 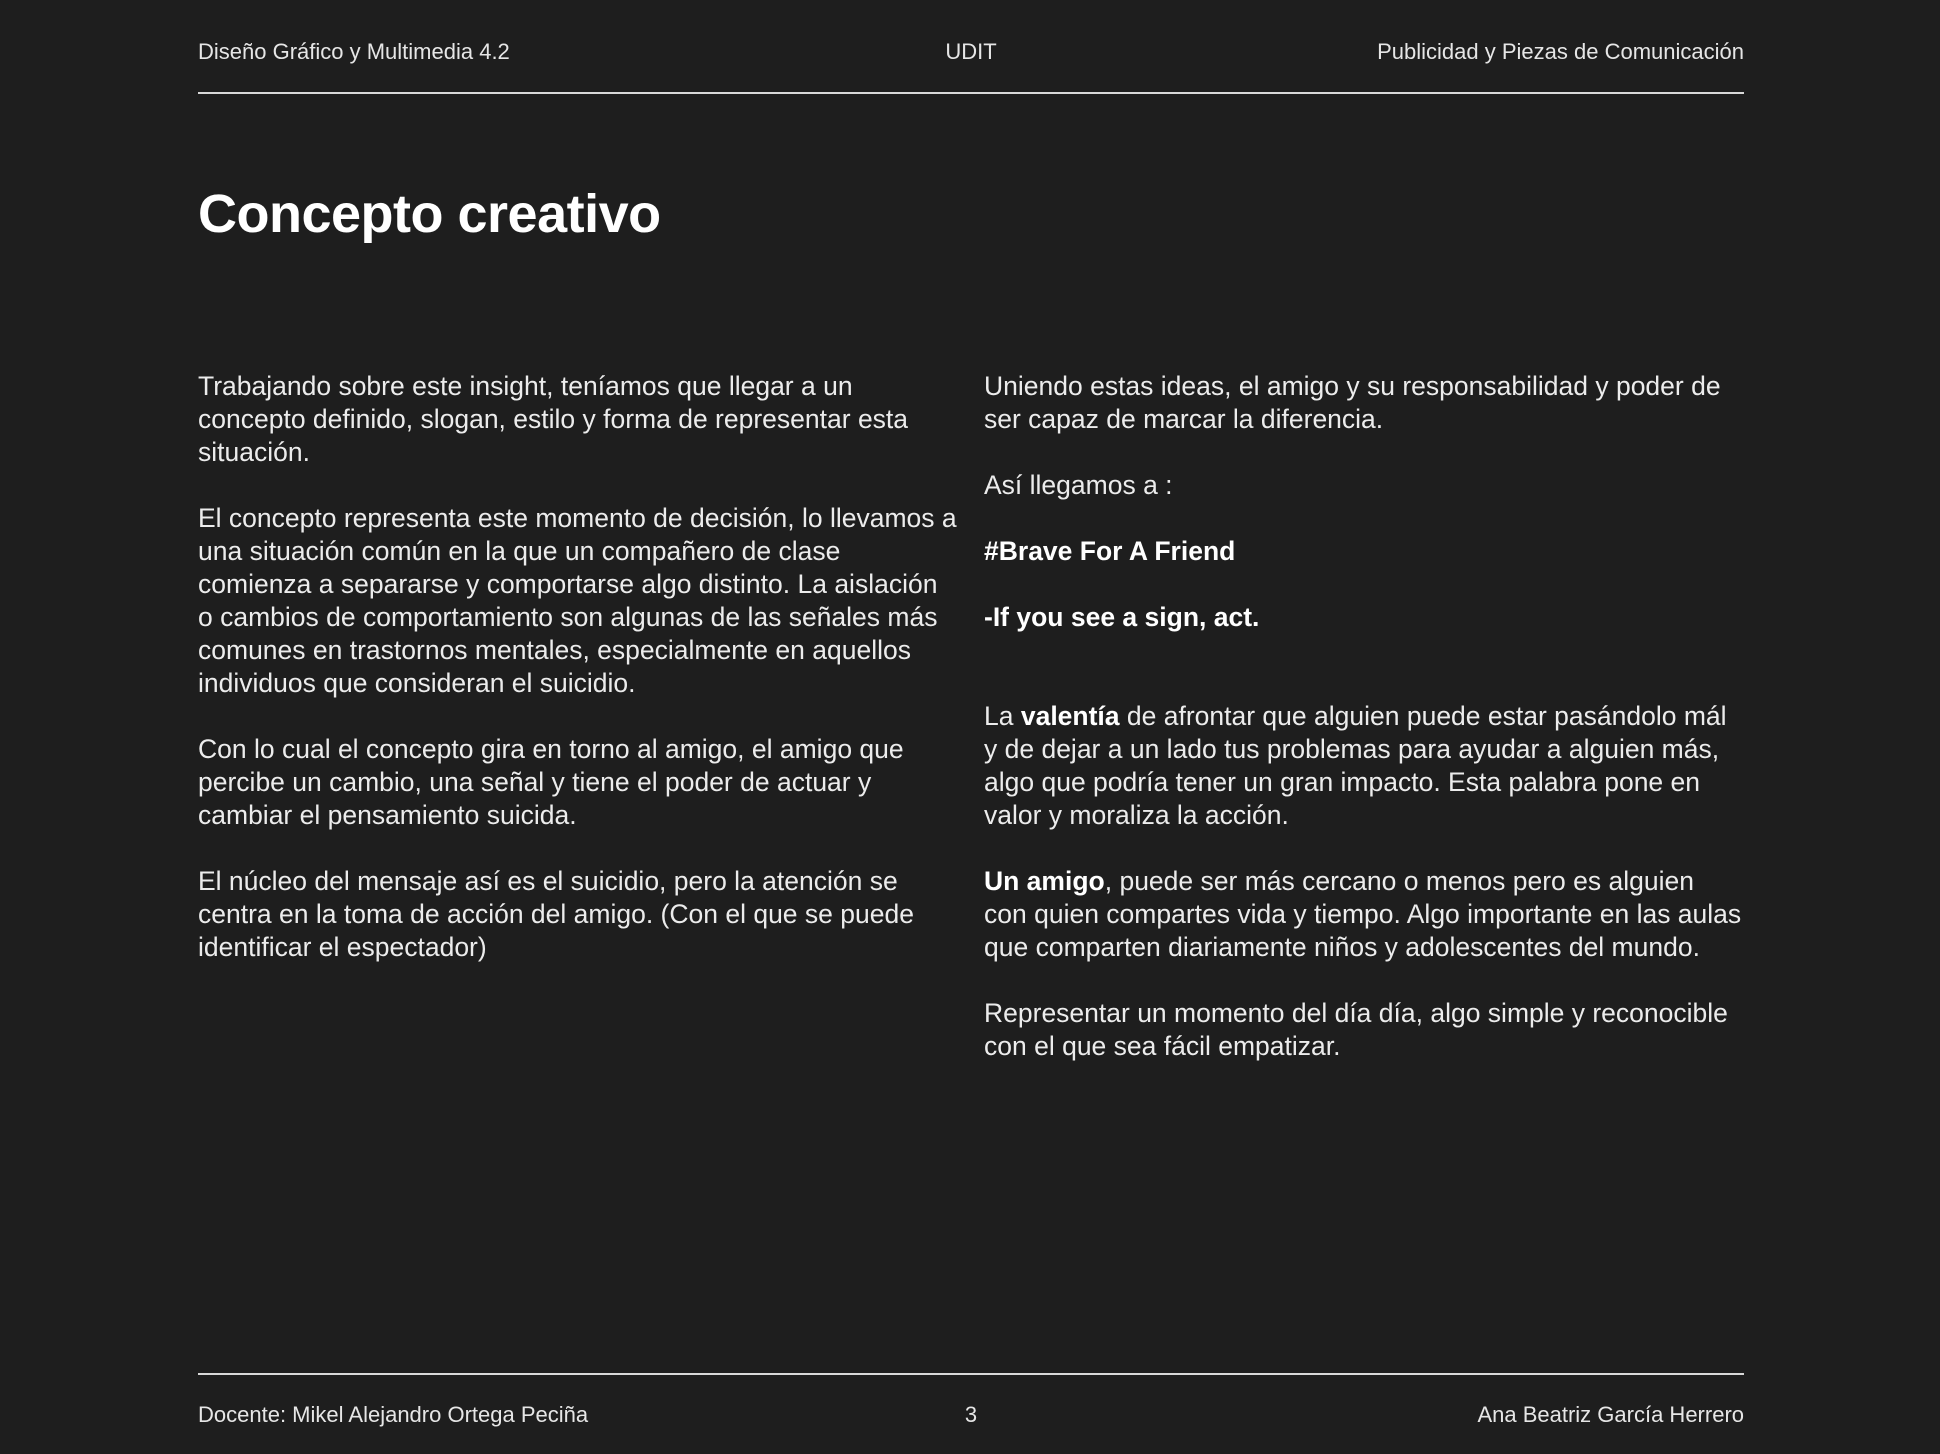 What do you see at coordinates (1044, 881) in the screenshot?
I see `emphasis-un-amigo: Un amigo` at bounding box center [1044, 881].